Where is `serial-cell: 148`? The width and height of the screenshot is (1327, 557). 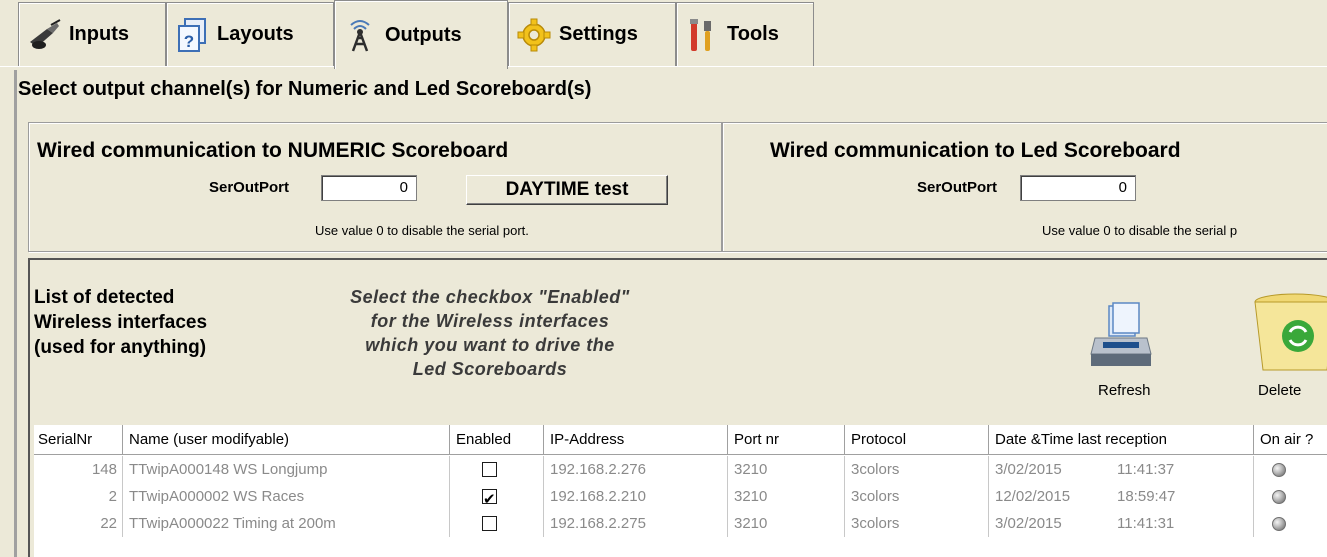 serial-cell: 148 is located at coordinates (78, 469).